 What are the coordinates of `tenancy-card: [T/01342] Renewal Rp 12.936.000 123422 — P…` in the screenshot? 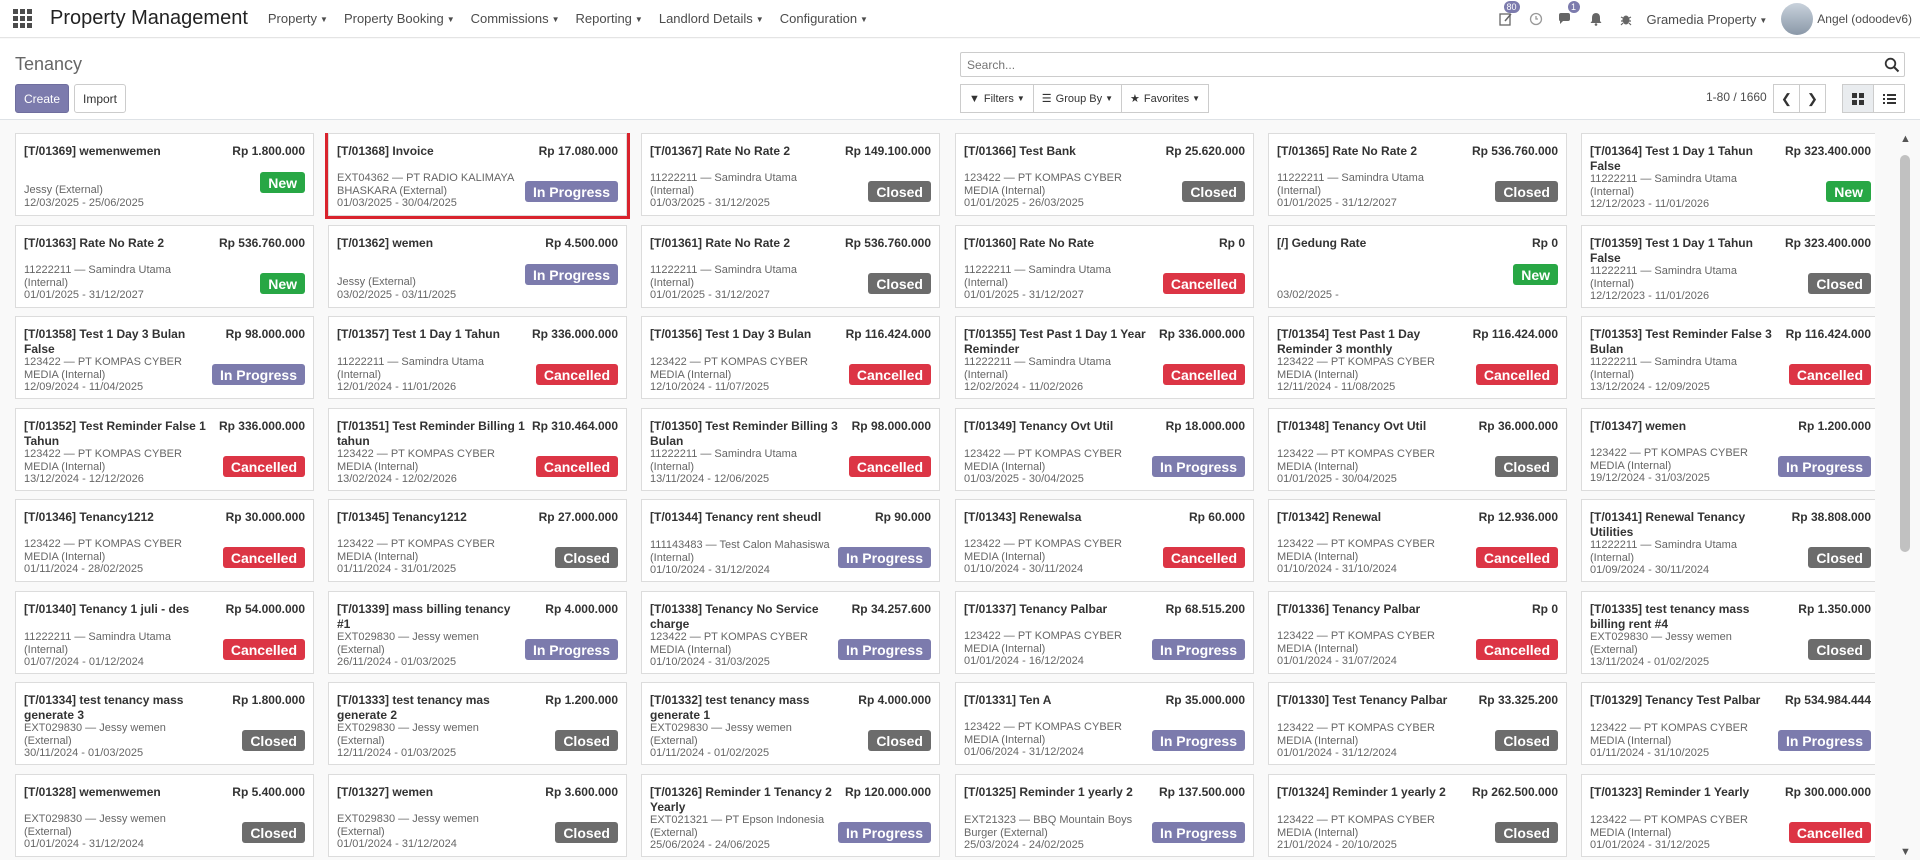 It's located at (1417, 540).